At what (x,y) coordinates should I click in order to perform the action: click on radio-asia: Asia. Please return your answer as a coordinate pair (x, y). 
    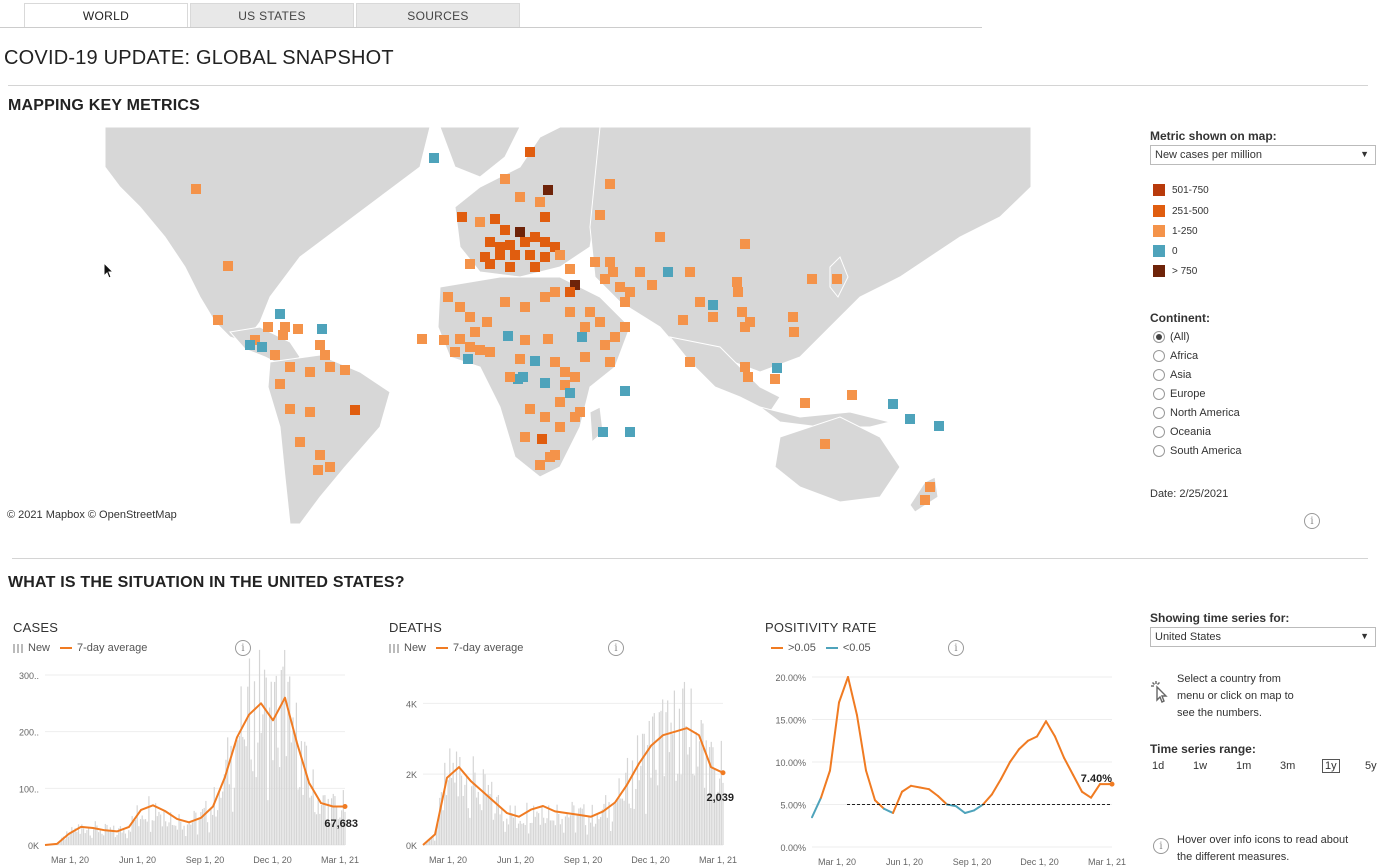
    Looking at the image, I should click on (1172, 375).